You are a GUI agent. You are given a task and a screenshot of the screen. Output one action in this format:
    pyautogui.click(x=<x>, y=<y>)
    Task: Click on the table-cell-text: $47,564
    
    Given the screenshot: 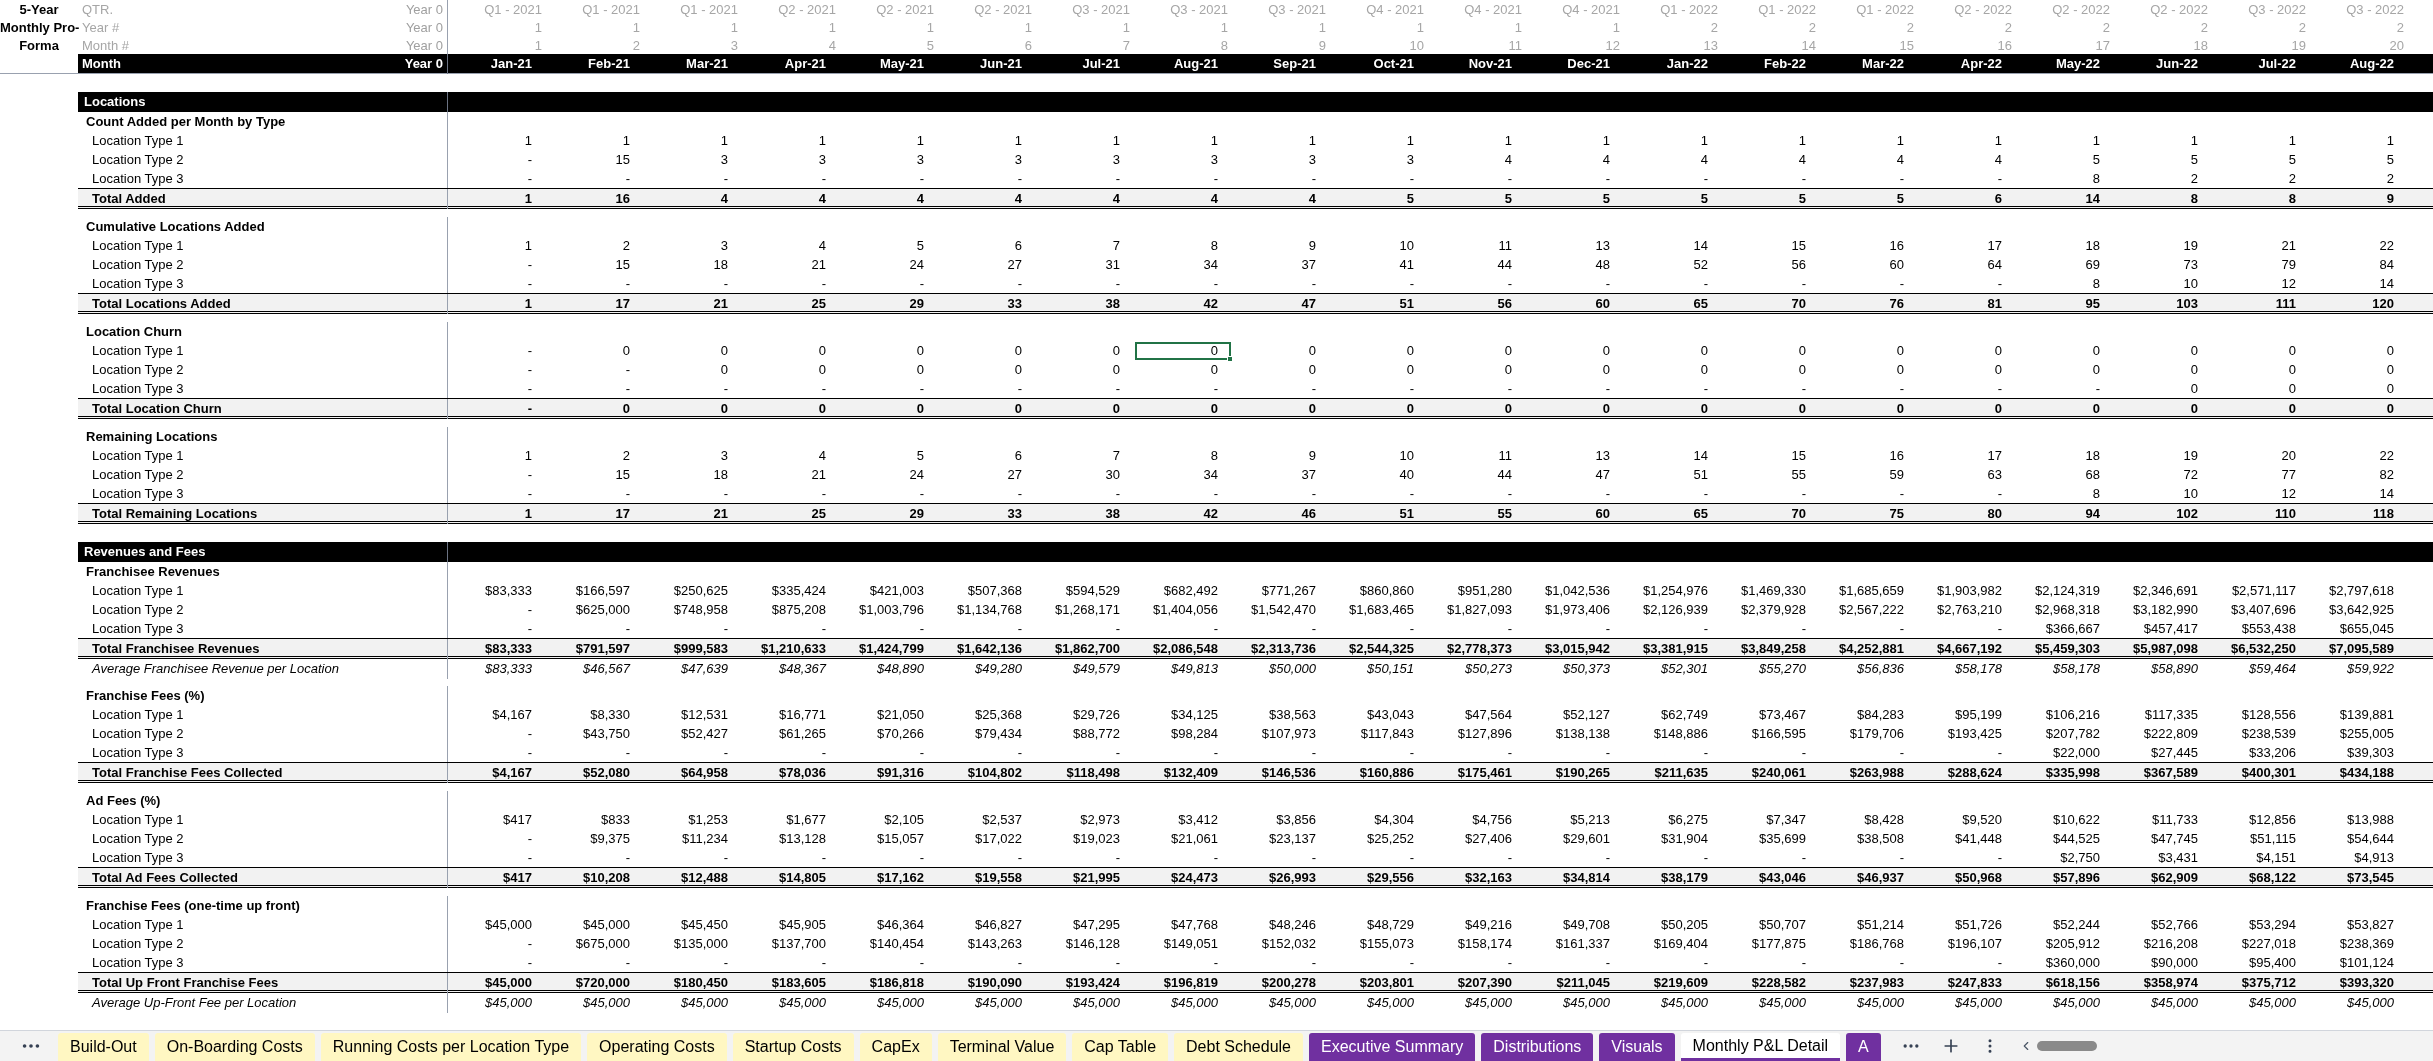 What is the action you would take?
    pyautogui.click(x=1489, y=715)
    